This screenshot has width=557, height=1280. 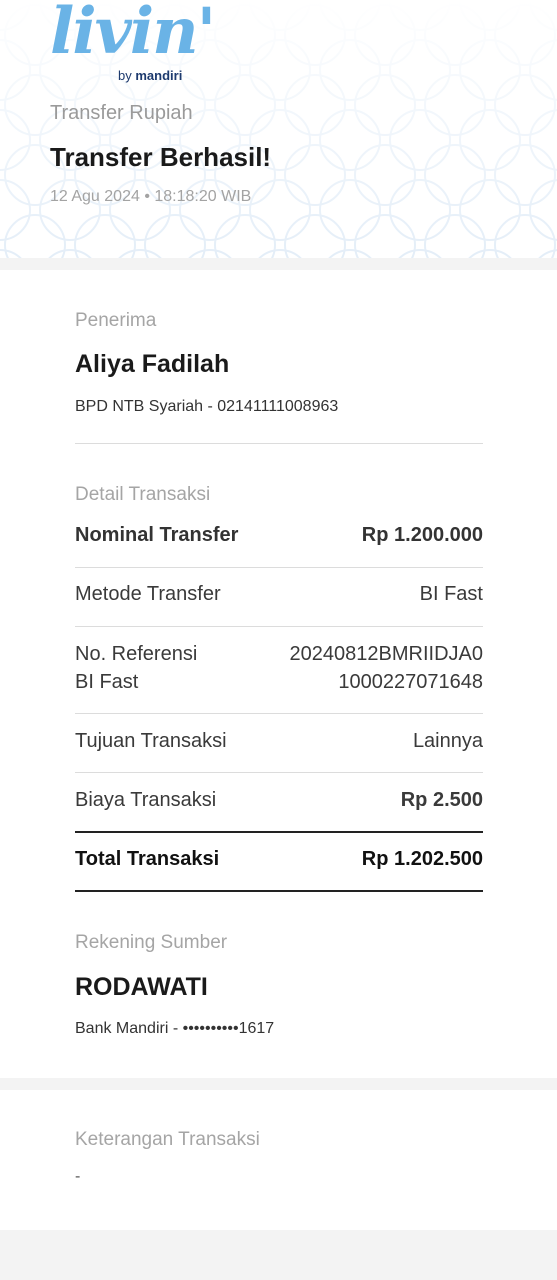 What do you see at coordinates (146, 800) in the screenshot?
I see `row-label: Biaya Transaksi` at bounding box center [146, 800].